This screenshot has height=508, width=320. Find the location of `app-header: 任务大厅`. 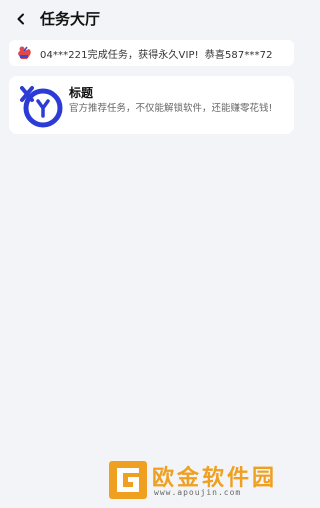

app-header: 任务大厅 is located at coordinates (152, 19).